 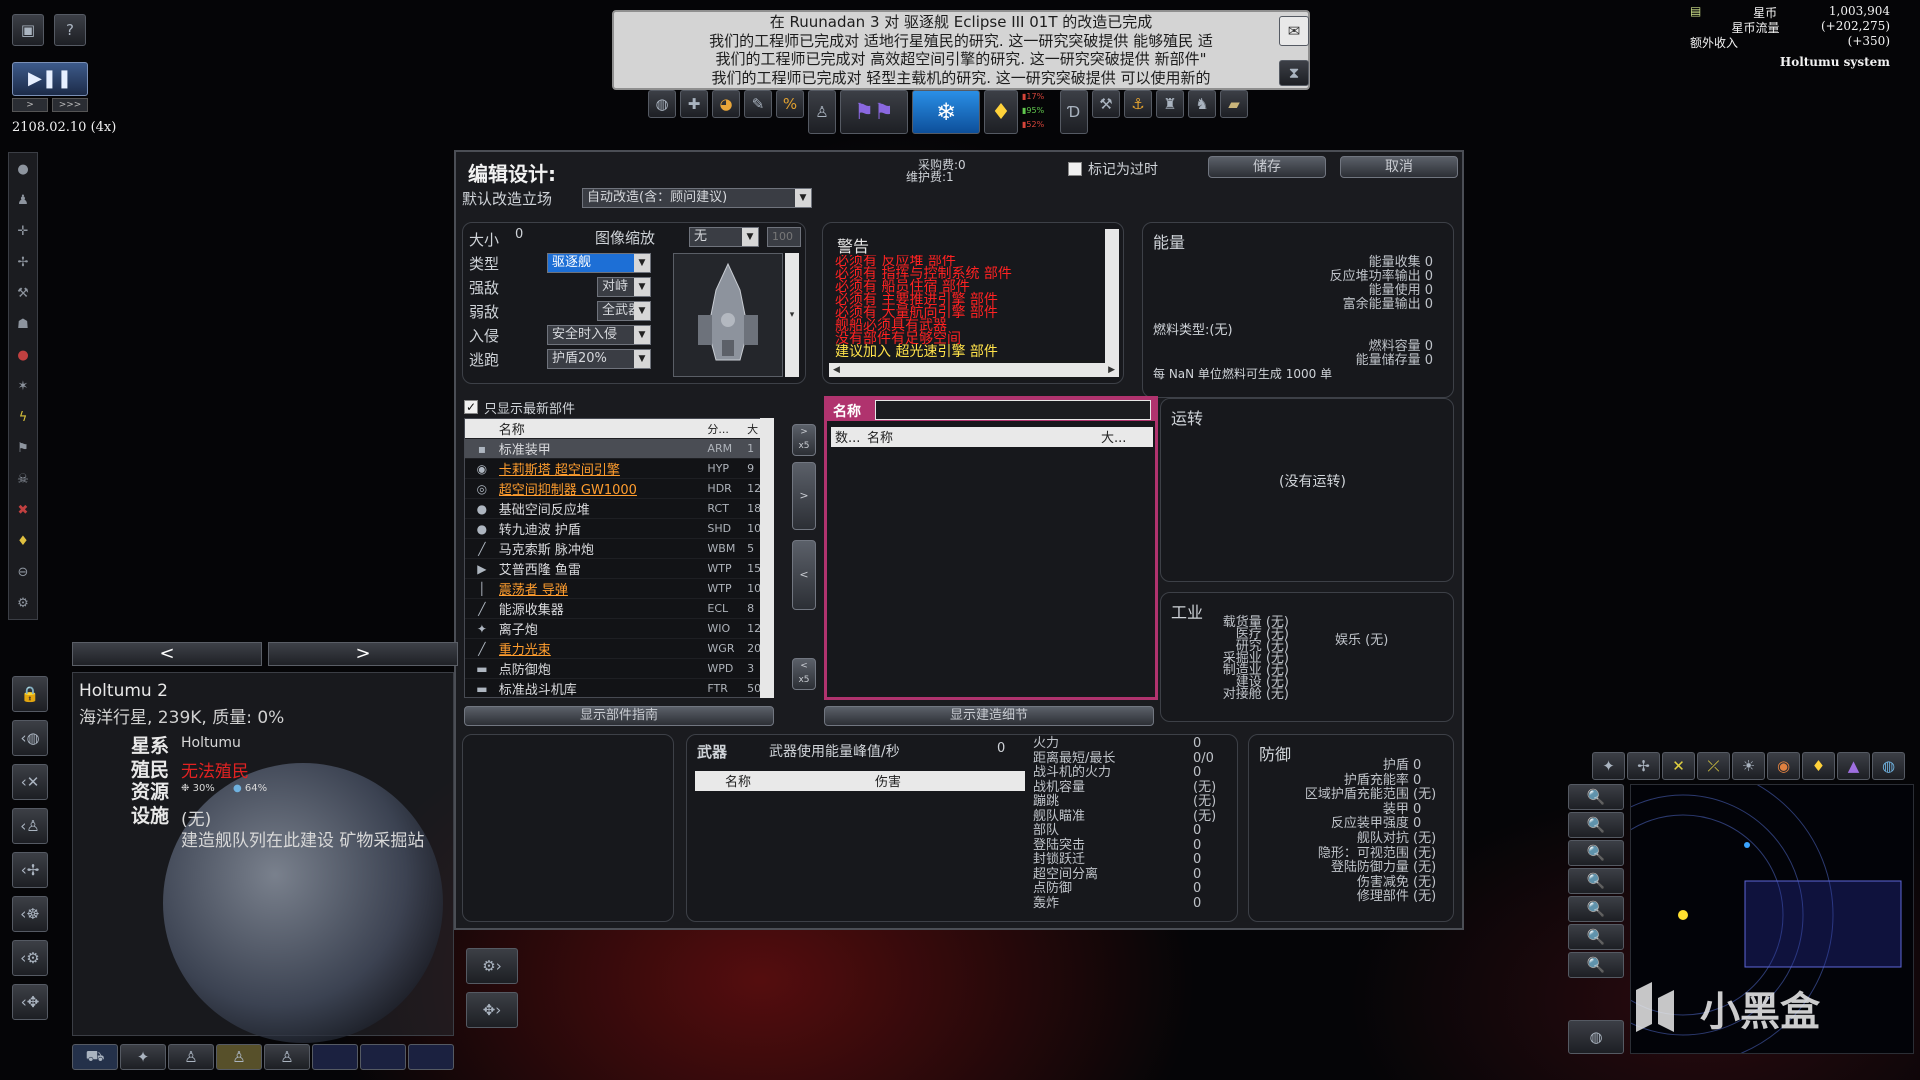 What do you see at coordinates (22, 356) in the screenshot?
I see `red-planet-icon: ●` at bounding box center [22, 356].